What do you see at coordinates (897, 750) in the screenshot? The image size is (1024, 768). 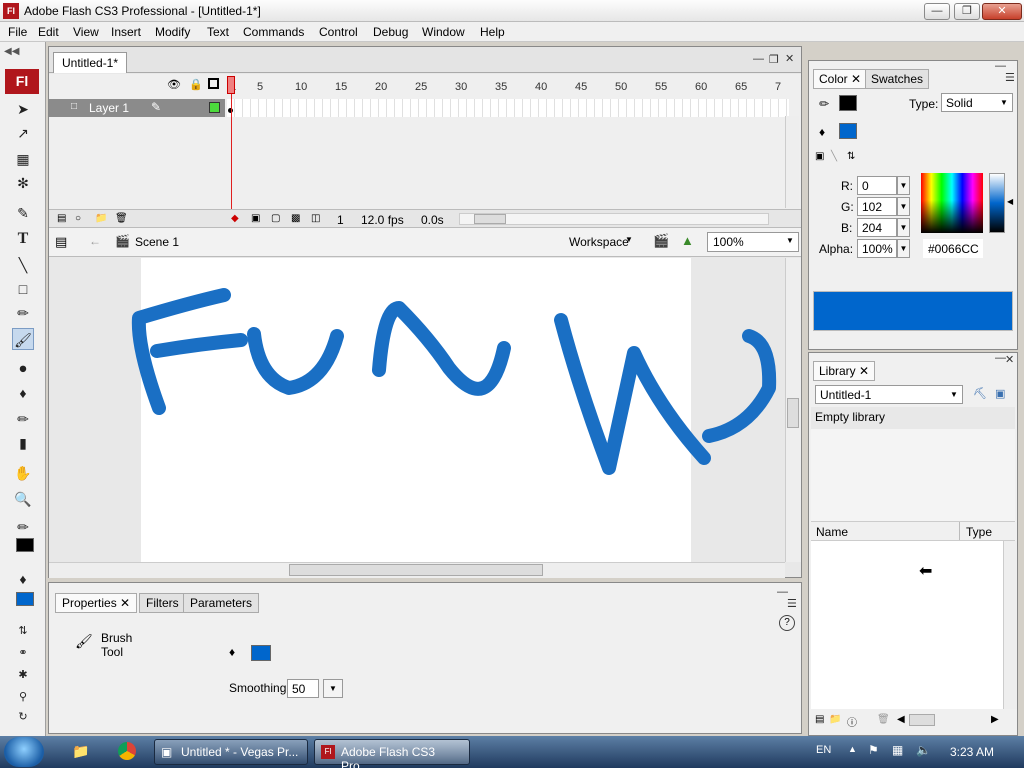 I see `network-icon: ▦` at bounding box center [897, 750].